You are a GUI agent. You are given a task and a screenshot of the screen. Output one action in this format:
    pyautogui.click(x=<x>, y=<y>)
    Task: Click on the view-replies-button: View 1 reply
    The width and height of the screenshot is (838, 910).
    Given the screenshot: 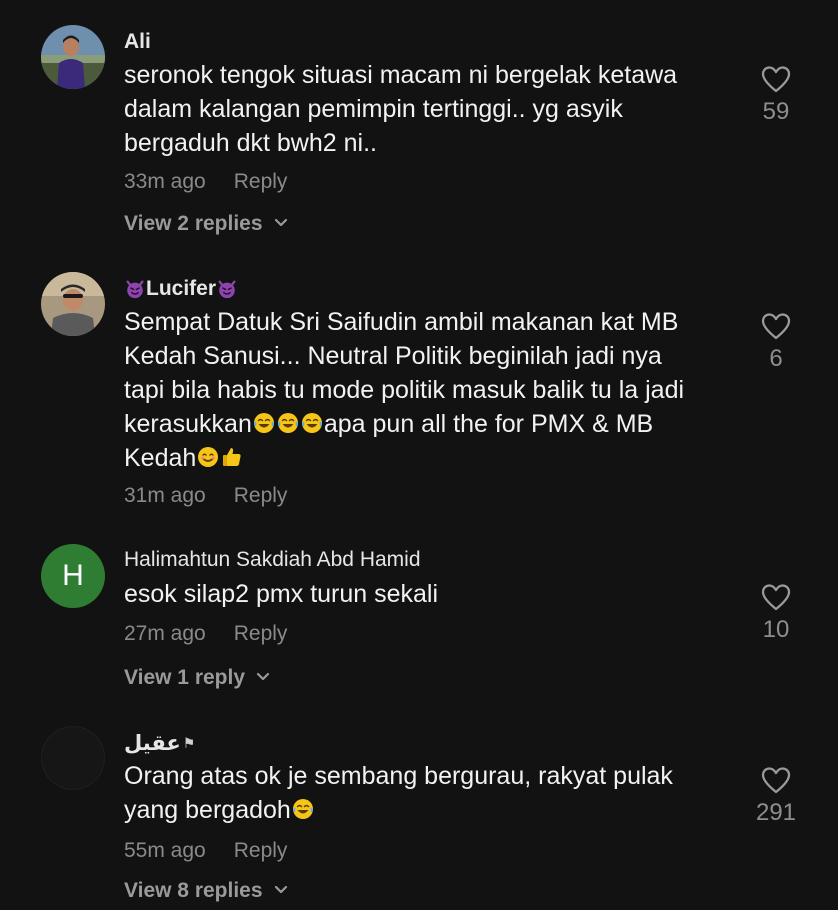 What is the action you would take?
    pyautogui.click(x=197, y=678)
    